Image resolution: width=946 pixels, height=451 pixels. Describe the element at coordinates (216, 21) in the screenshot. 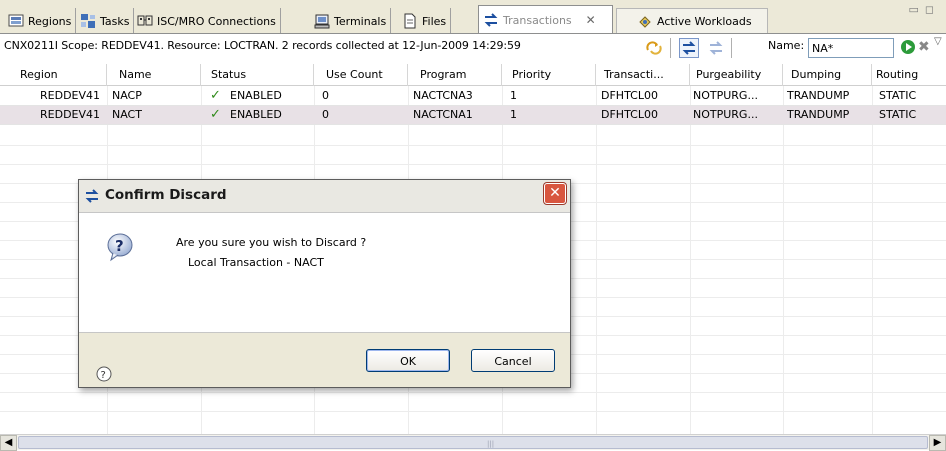

I see `tab-label: ISC/MRO Connections` at that location.